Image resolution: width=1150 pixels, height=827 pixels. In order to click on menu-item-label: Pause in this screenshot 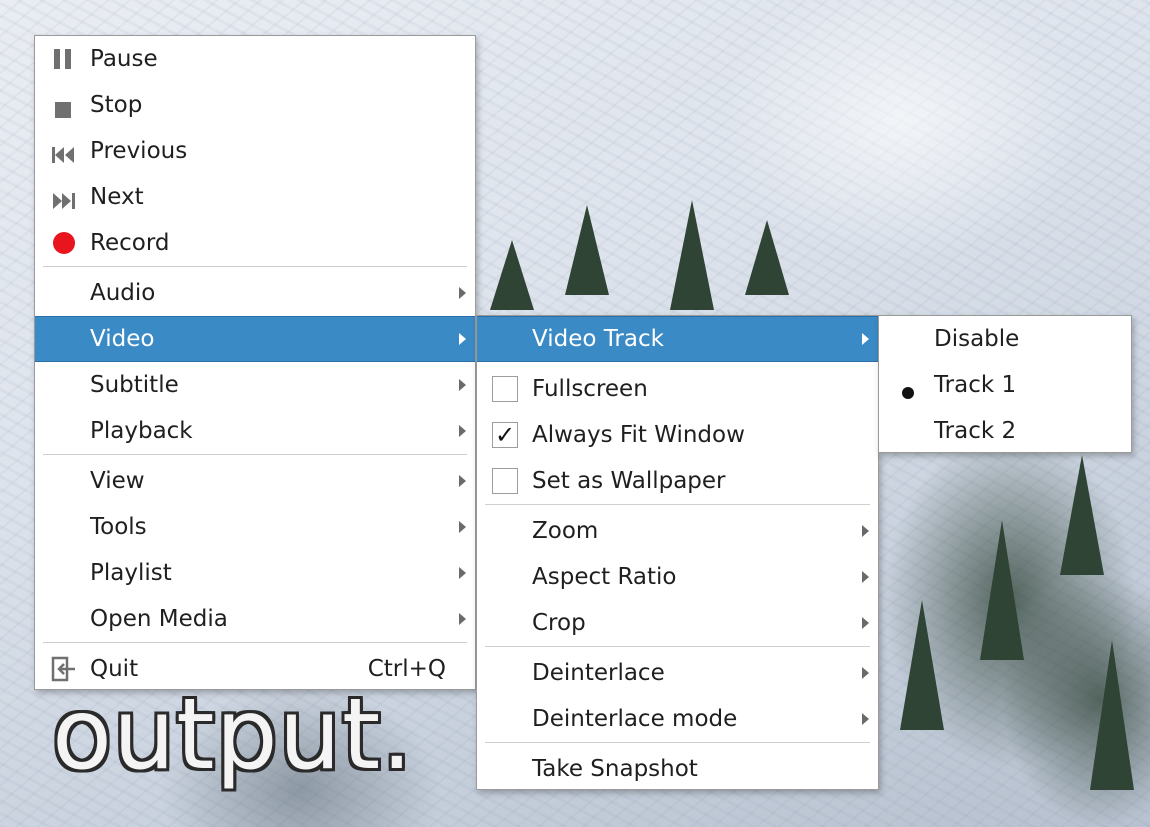, I will do `click(124, 59)`.